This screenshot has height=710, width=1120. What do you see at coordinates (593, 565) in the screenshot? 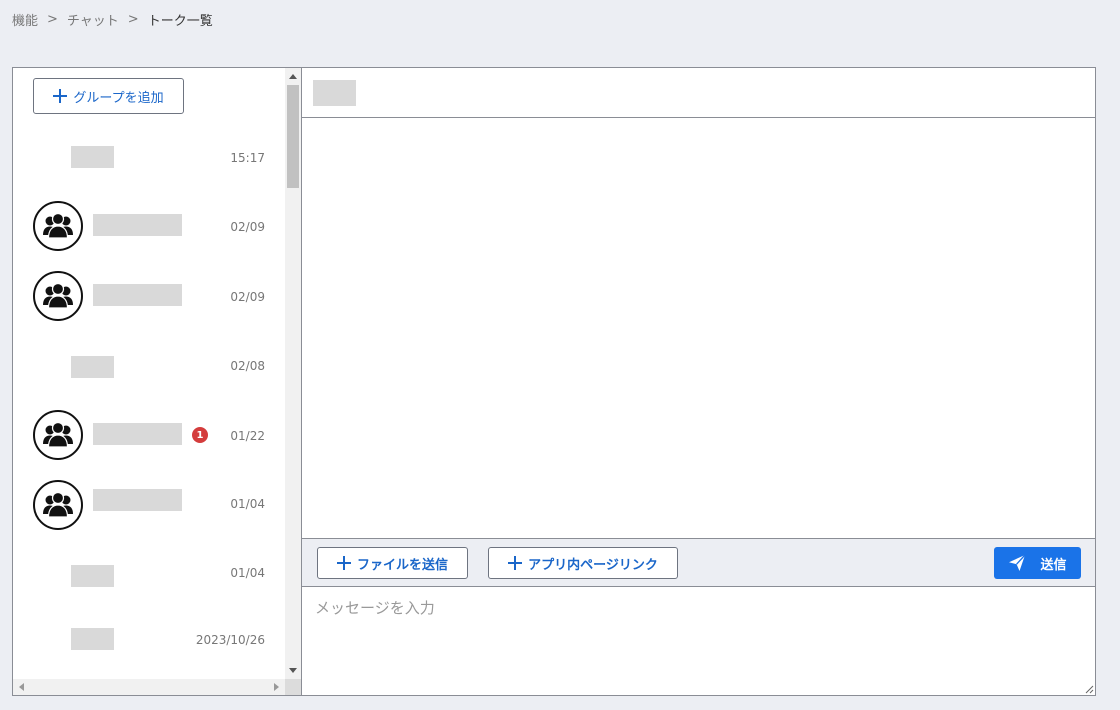
I see `app-page-link-label: アプリ内ページリンク` at bounding box center [593, 565].